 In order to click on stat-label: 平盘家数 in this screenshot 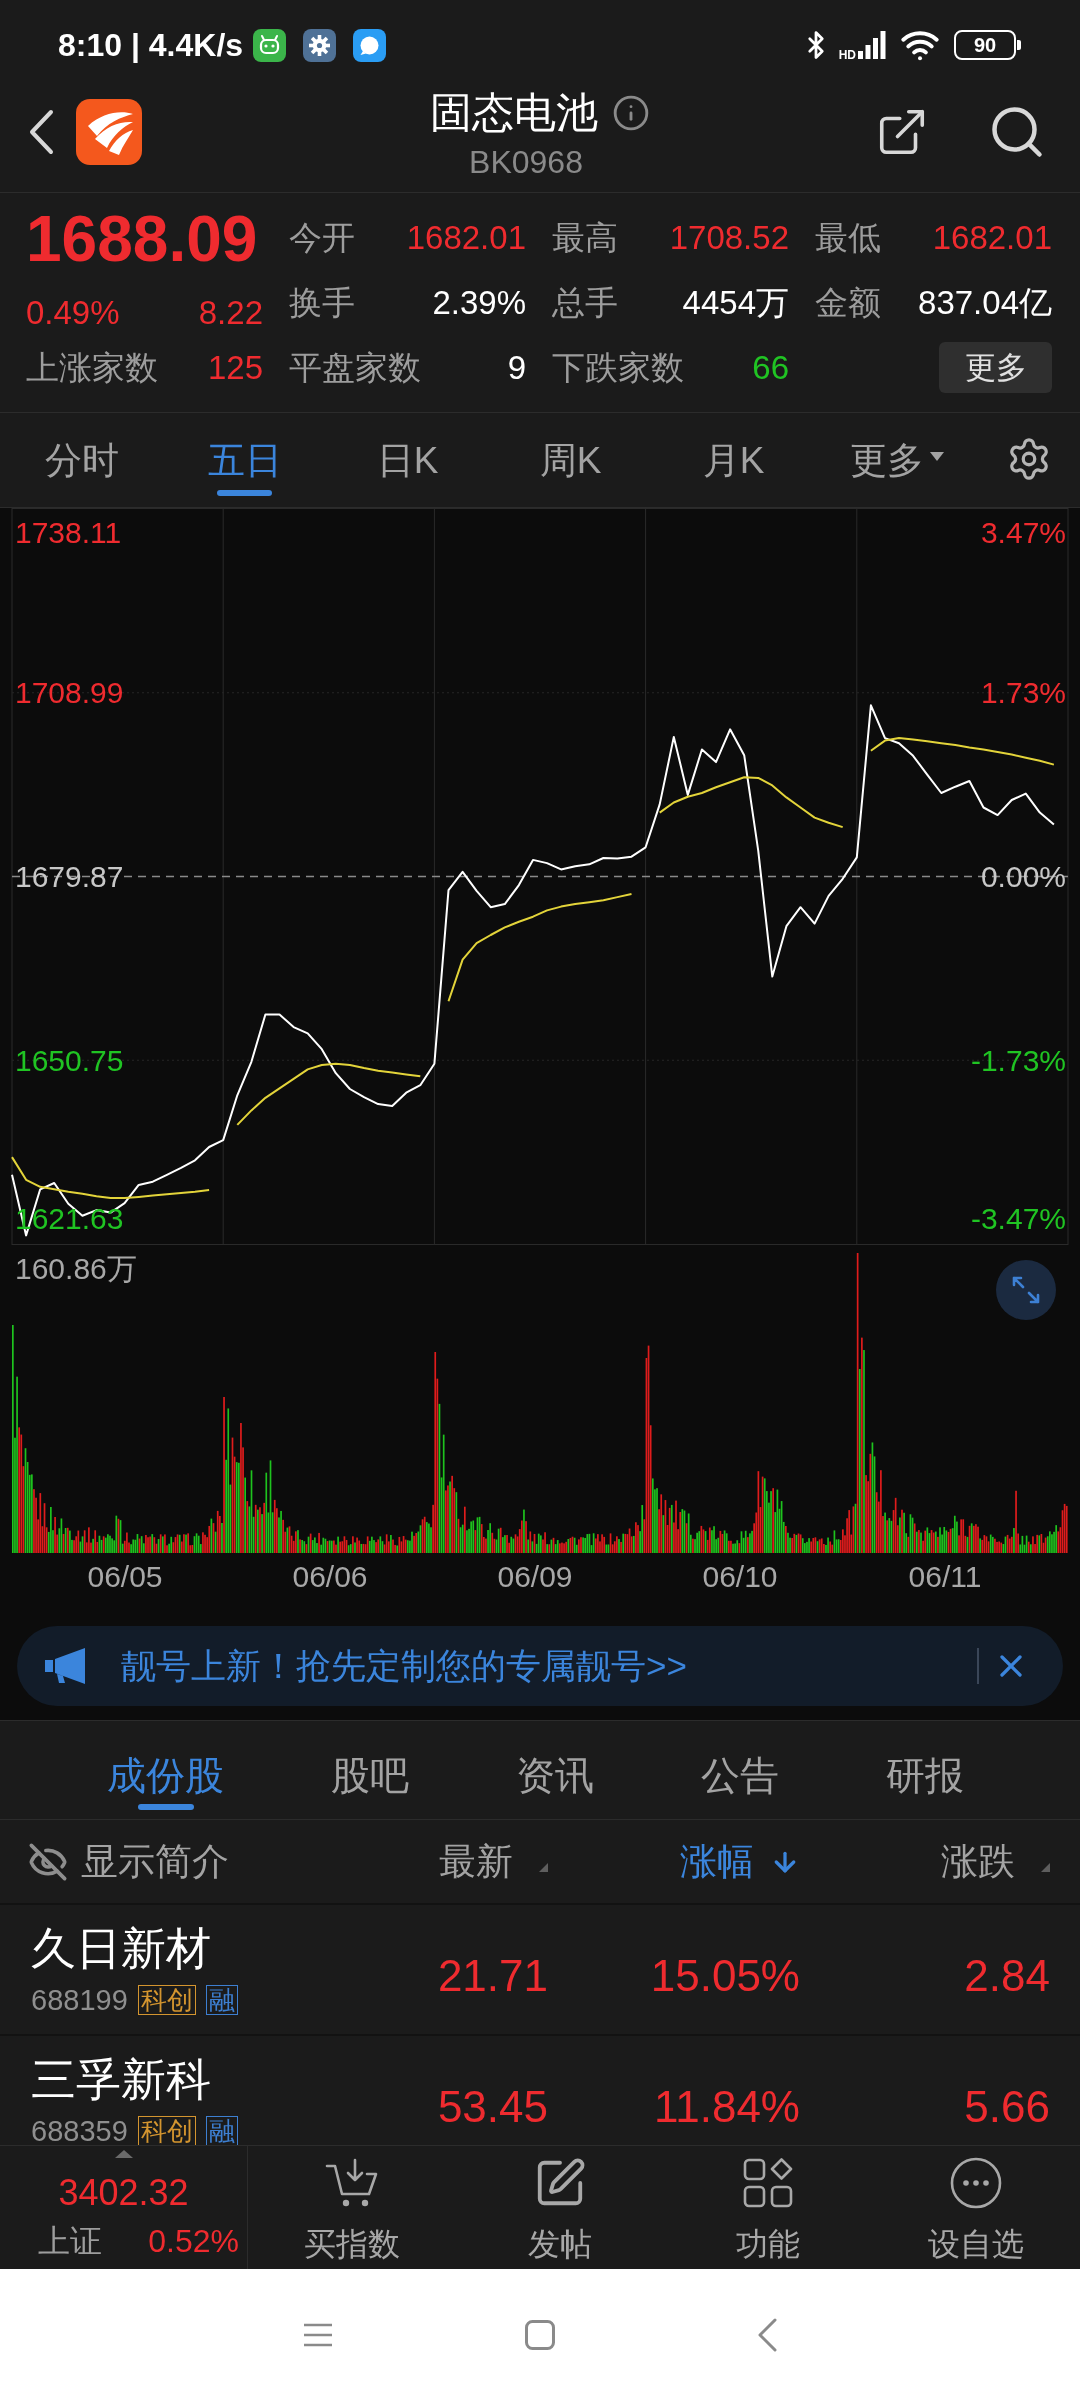, I will do `click(355, 367)`.